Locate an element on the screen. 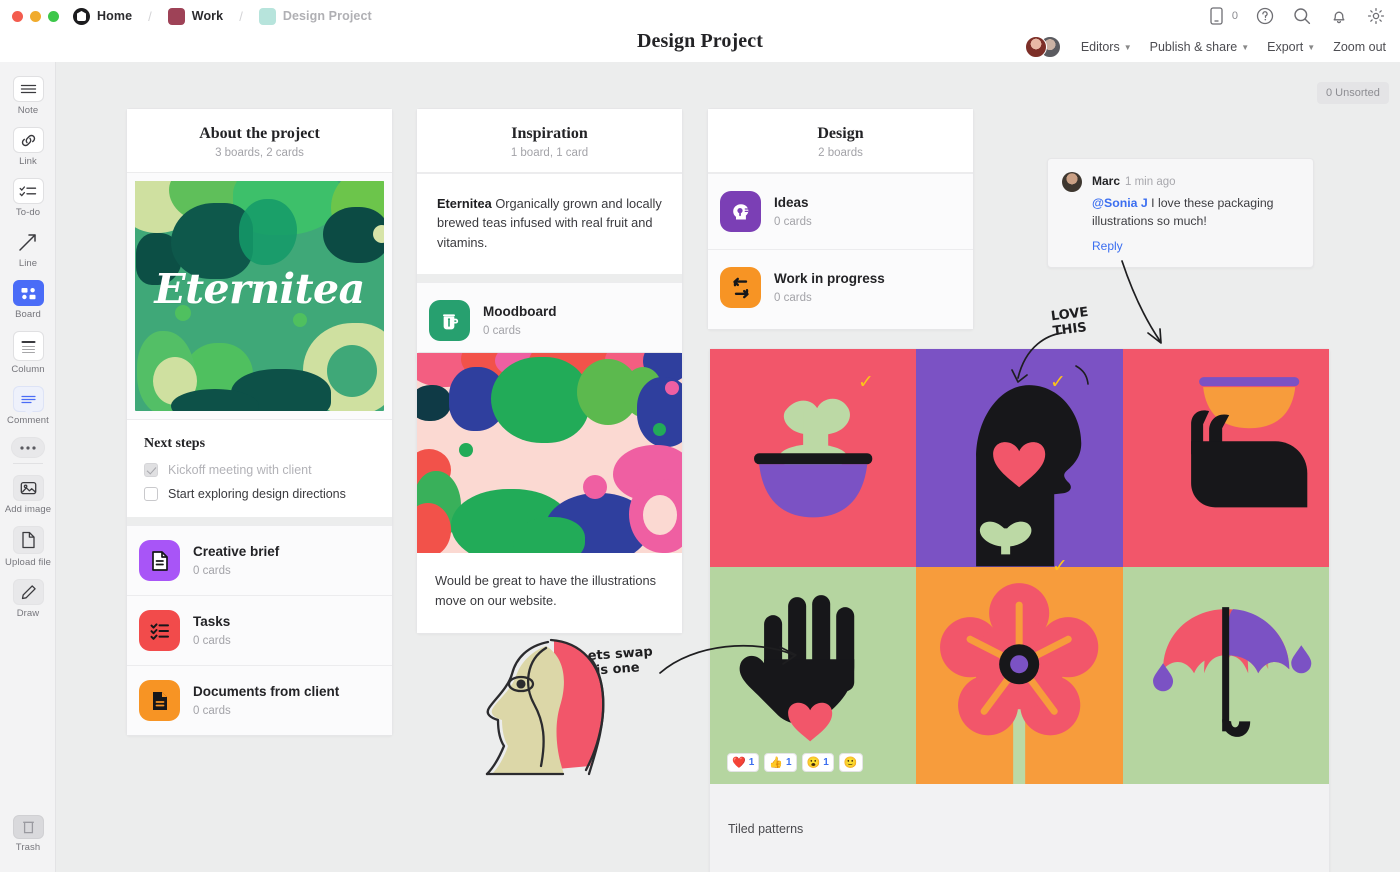 The height and width of the screenshot is (872, 1400). column-subtitle: 2 boards is located at coordinates (840, 153).